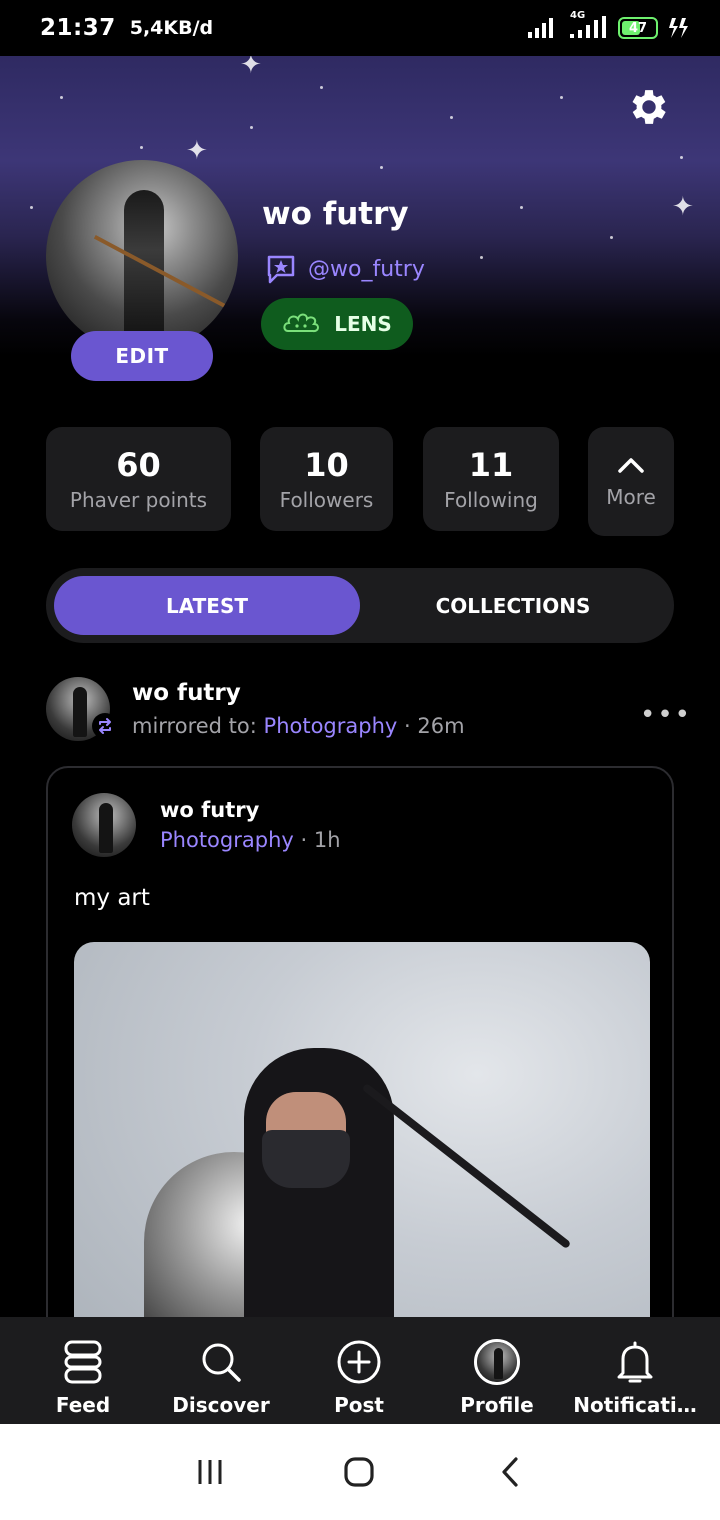  I want to click on network-speed: 5,4KB/d, so click(171, 28).